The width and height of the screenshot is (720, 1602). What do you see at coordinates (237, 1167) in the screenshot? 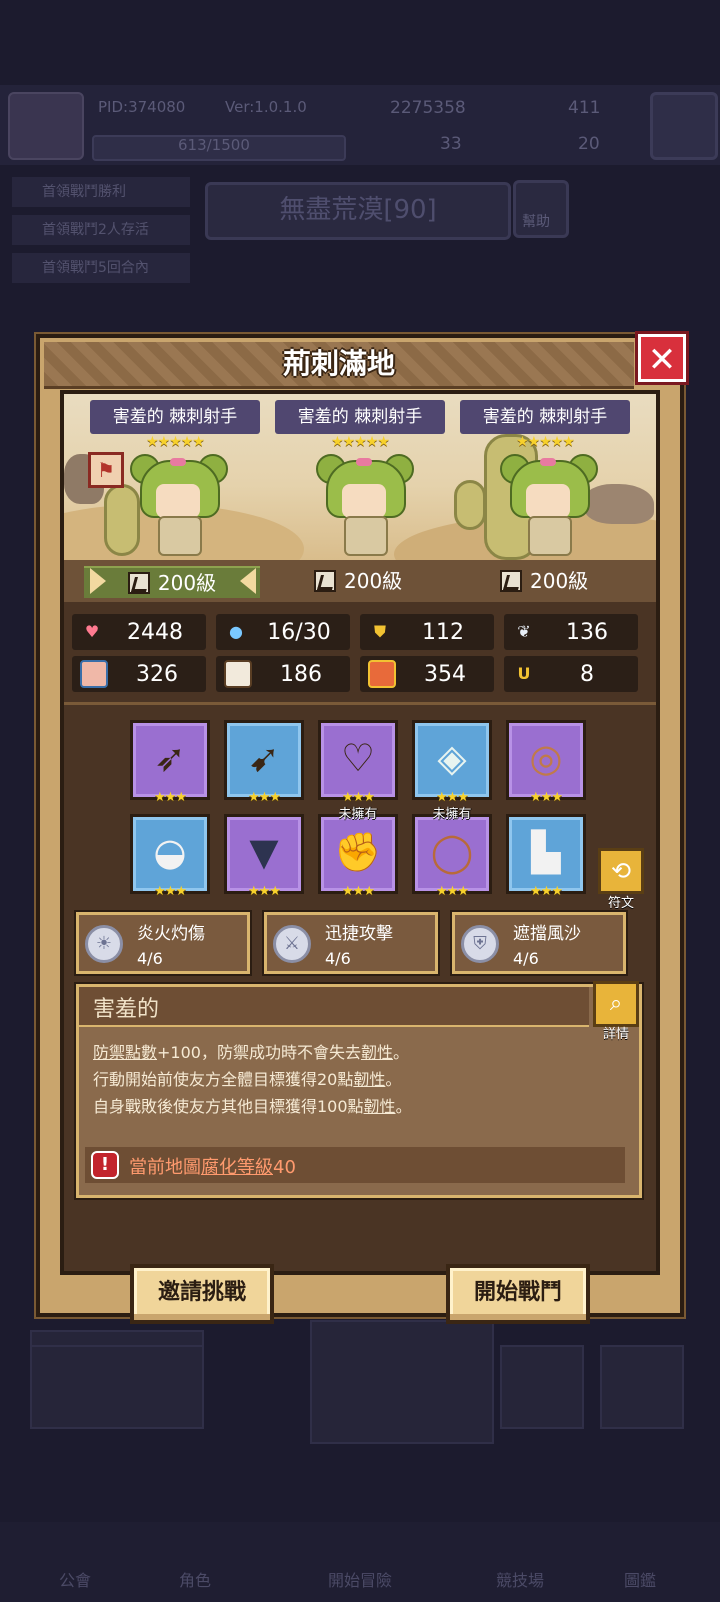
I see `keyword-link: 腐化等級` at bounding box center [237, 1167].